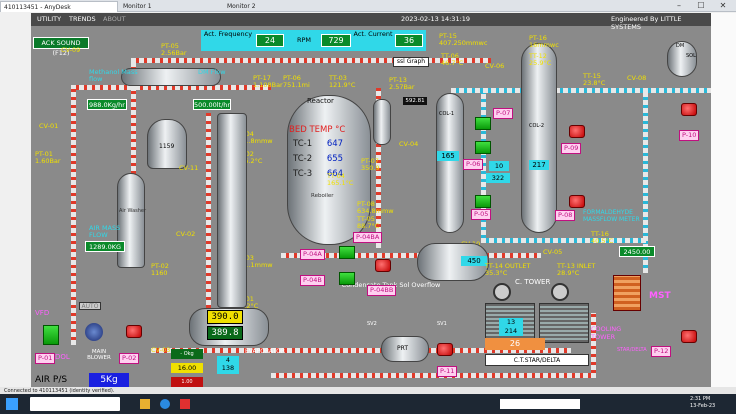  What do you see at coordinates (368, 404) in the screenshot?
I see `windows-taskbar: 2:31 PM 13-Feb-23` at bounding box center [368, 404].